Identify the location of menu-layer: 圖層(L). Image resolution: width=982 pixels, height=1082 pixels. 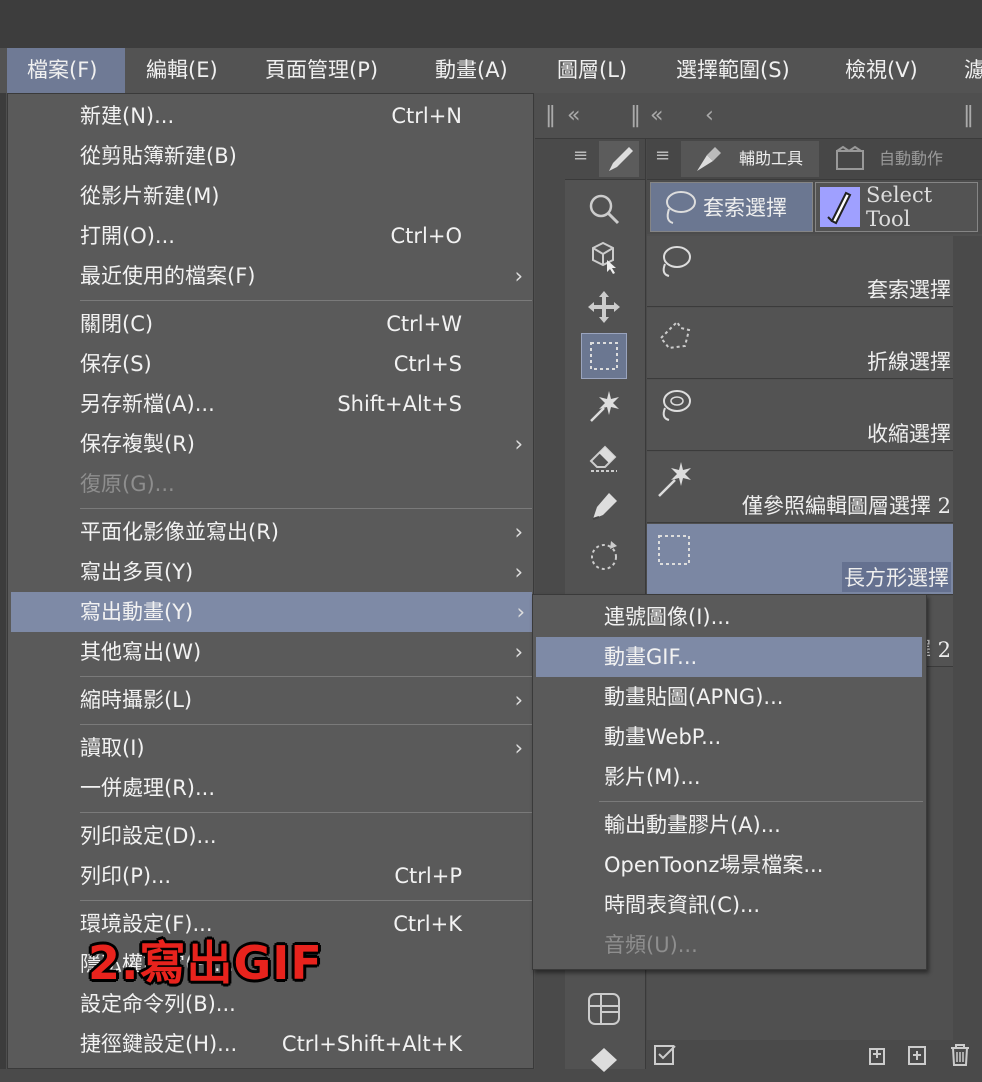
(592, 70).